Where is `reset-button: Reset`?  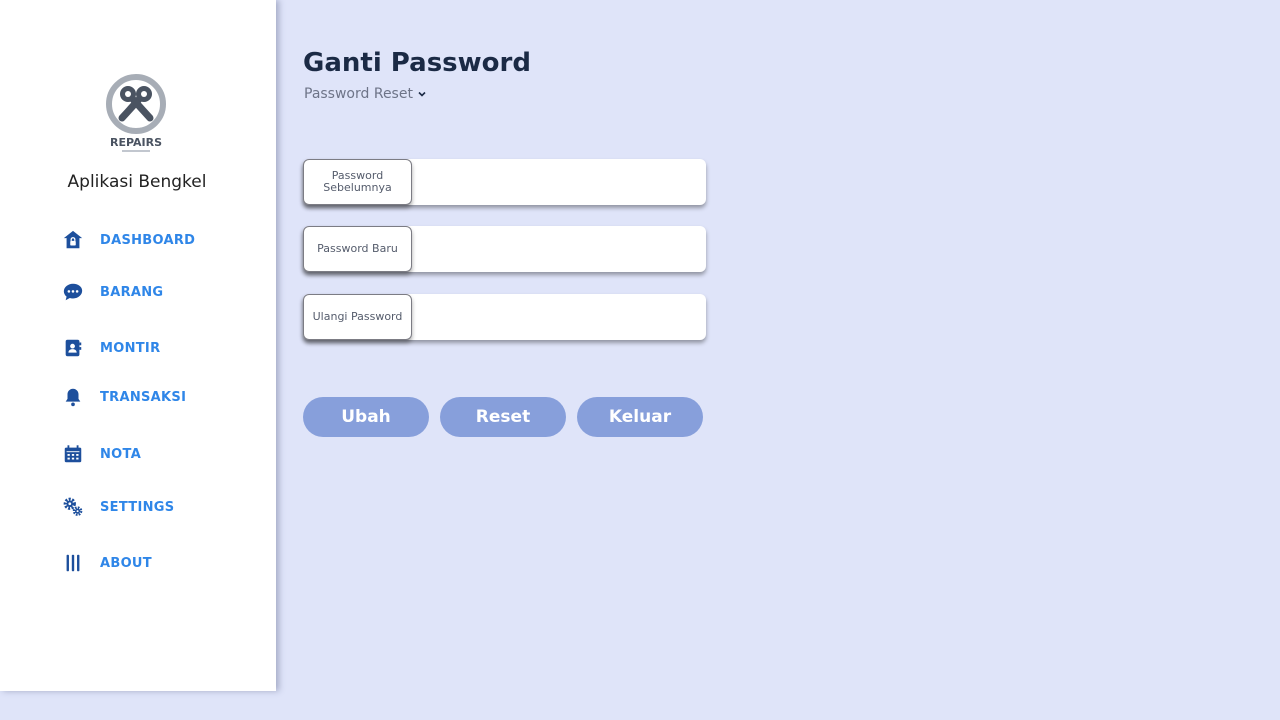
reset-button: Reset is located at coordinates (503, 417).